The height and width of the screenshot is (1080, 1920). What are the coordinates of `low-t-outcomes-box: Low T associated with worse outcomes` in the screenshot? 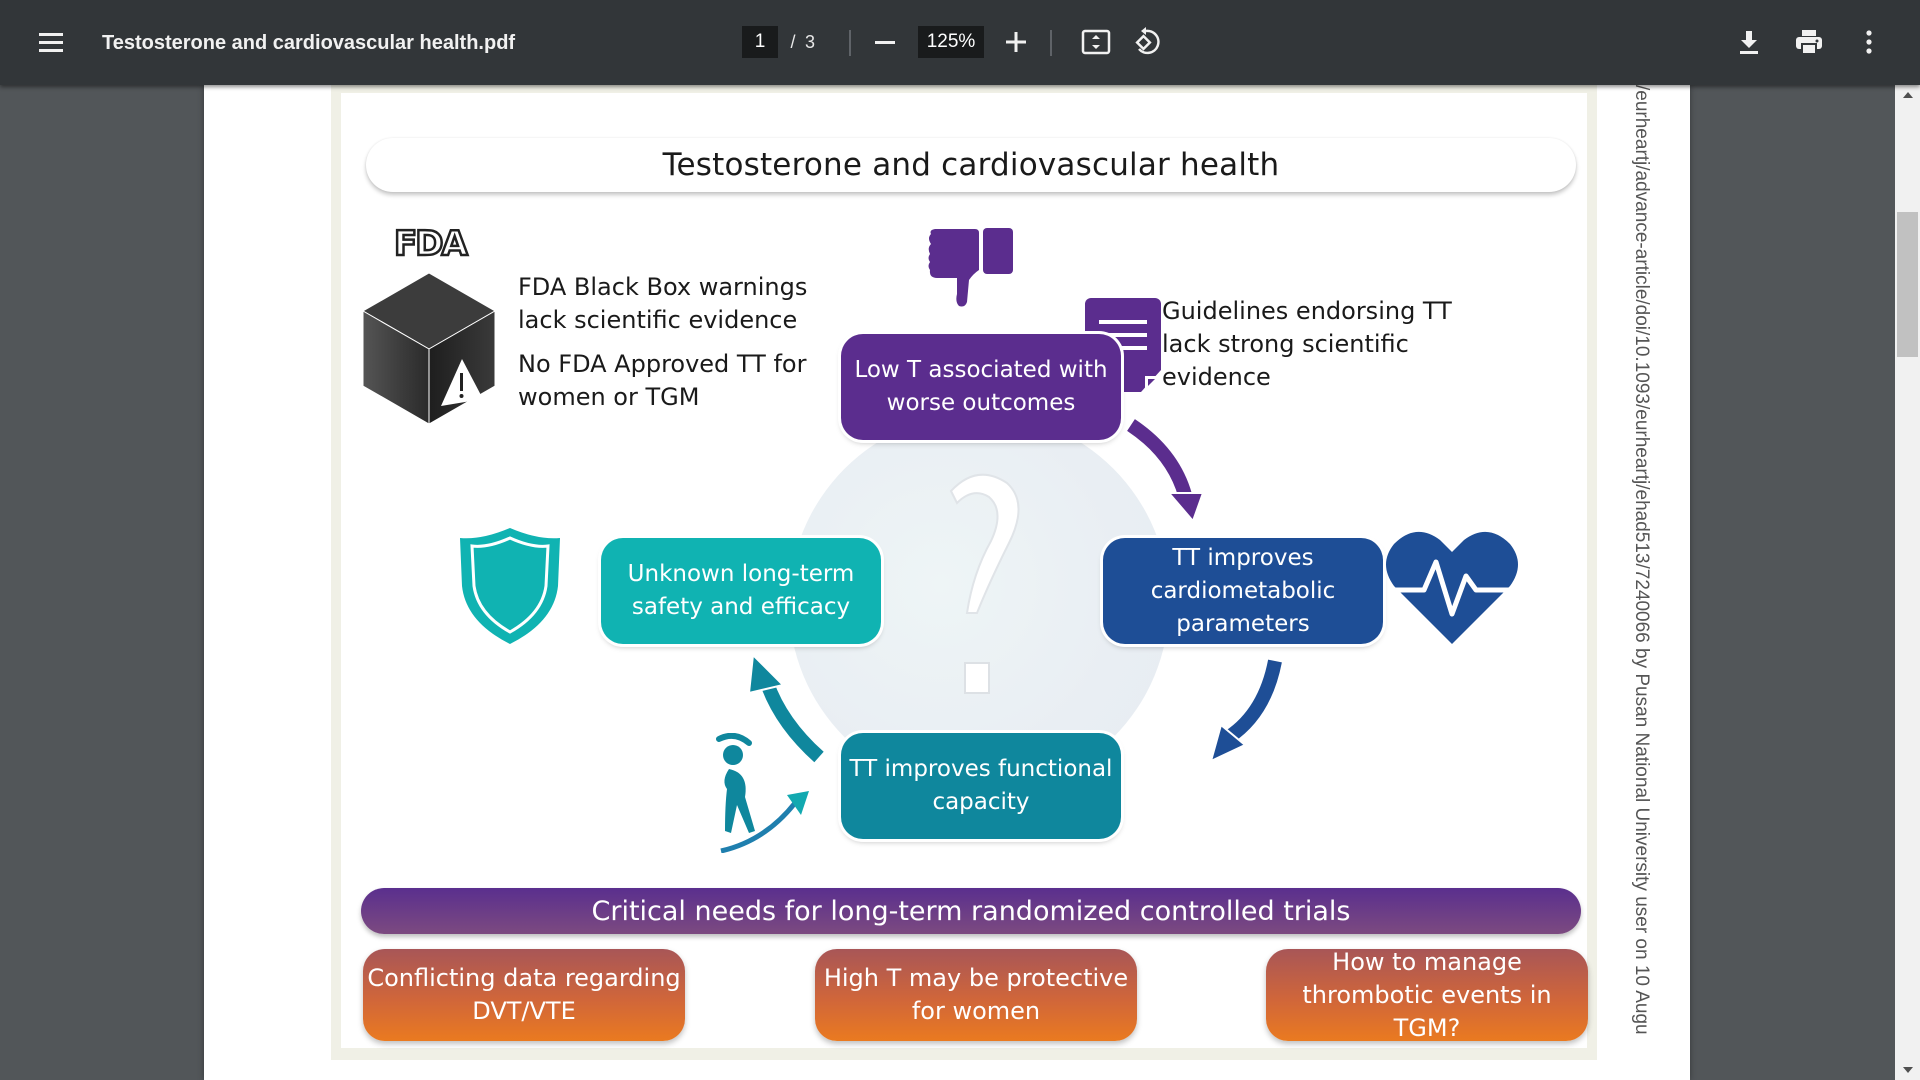 It's located at (981, 387).